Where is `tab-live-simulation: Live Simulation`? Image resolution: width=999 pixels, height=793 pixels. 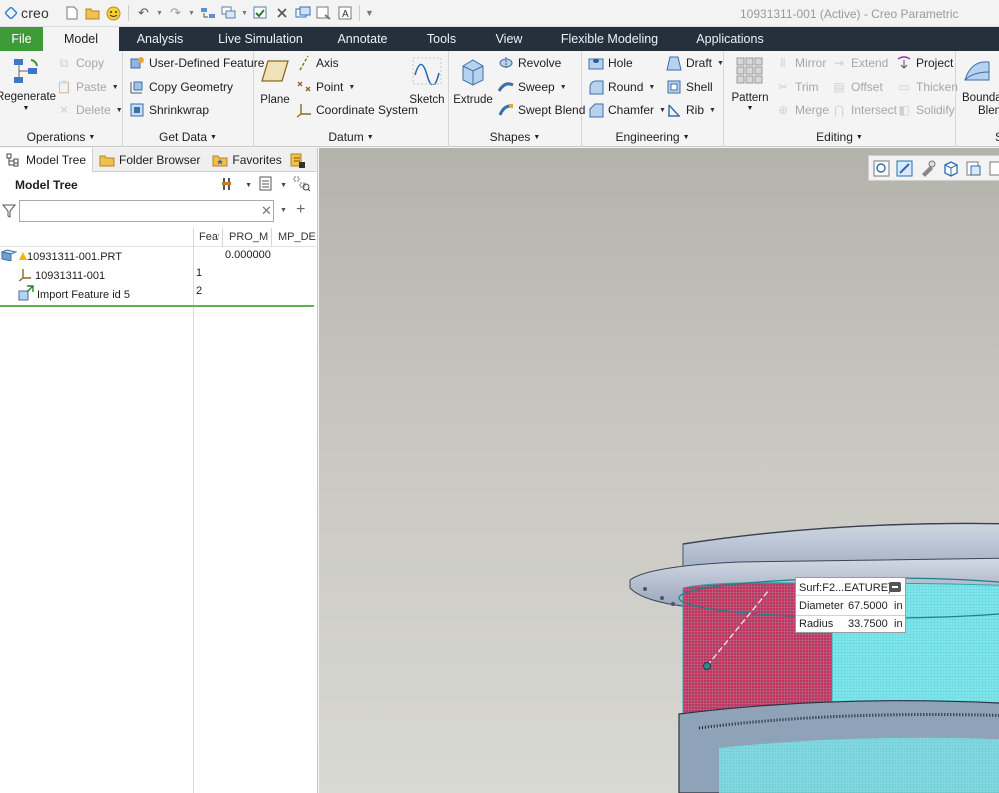
tab-live-simulation: Live Simulation is located at coordinates (260, 39).